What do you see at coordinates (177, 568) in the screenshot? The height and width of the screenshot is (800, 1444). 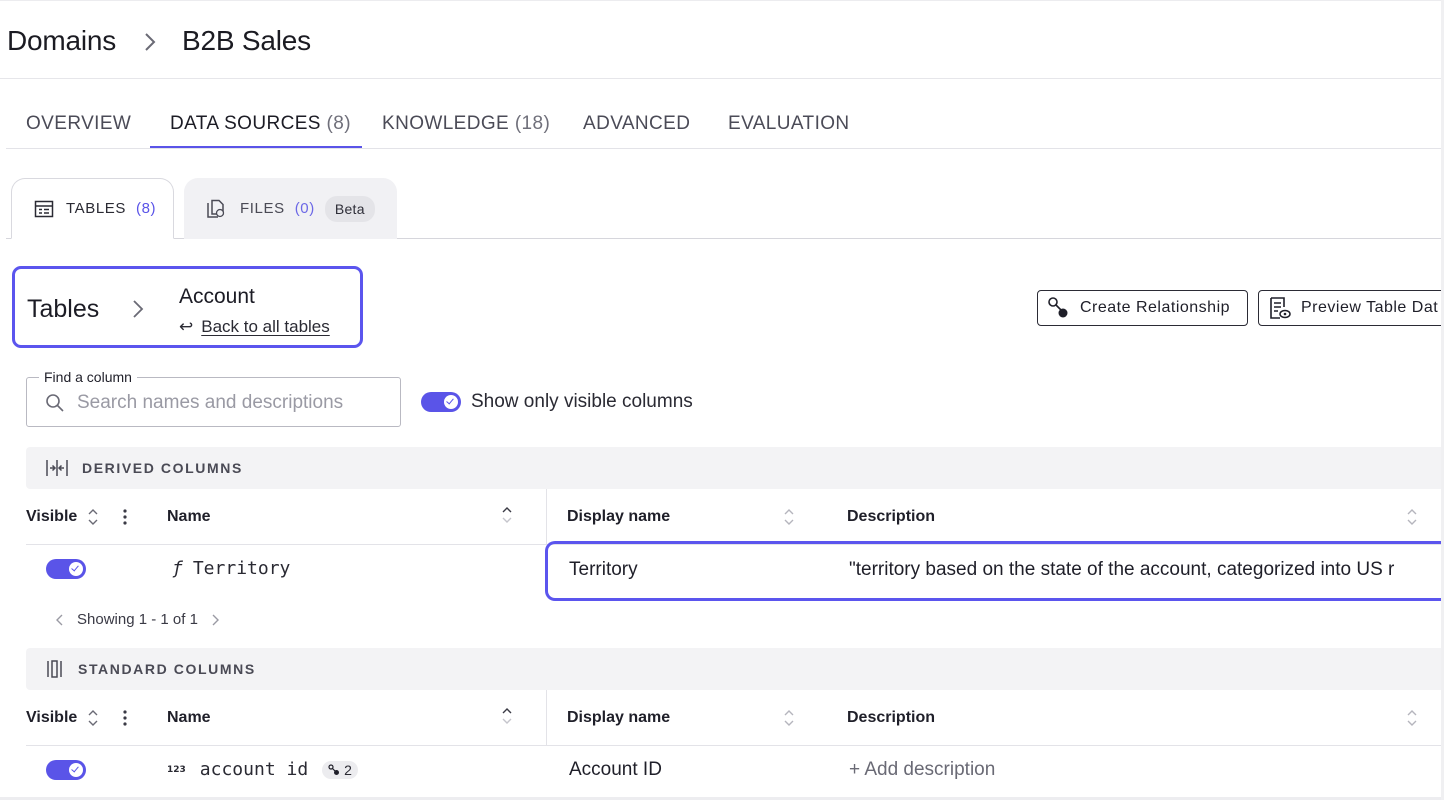 I see `function-icon: ƒ` at bounding box center [177, 568].